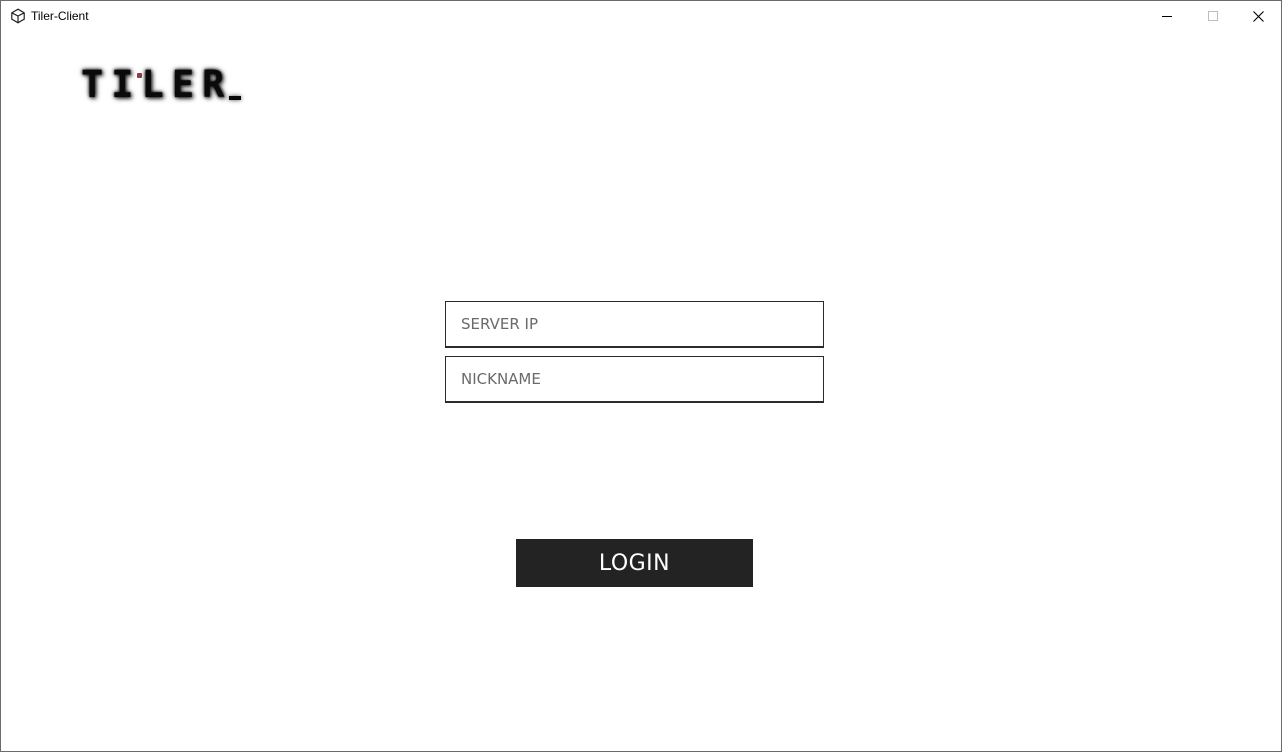  I want to click on minimize-icon, so click(1167, 16).